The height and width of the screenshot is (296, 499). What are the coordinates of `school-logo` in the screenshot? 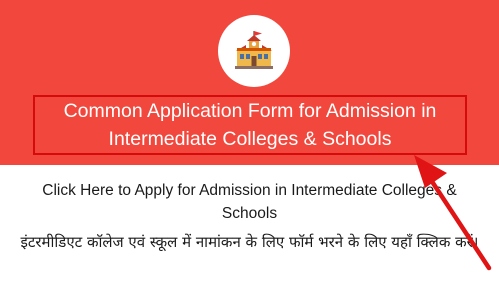 It's located at (254, 51).